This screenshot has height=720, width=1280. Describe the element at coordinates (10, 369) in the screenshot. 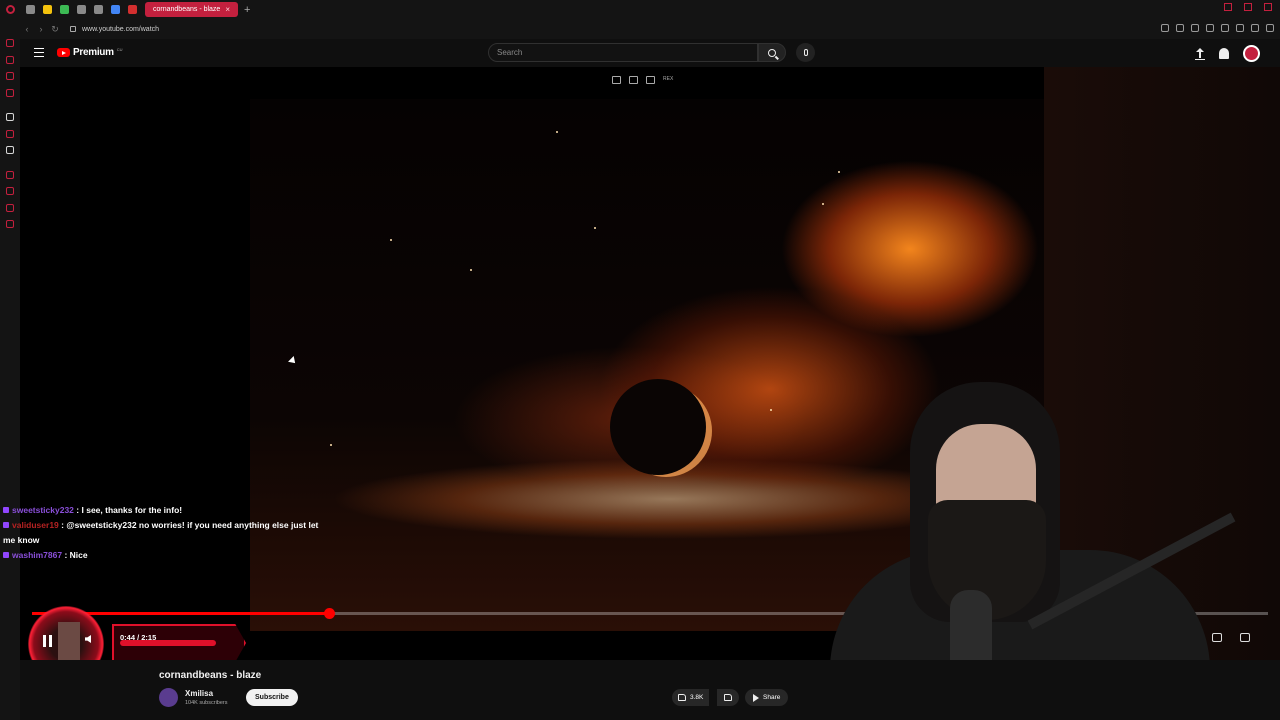

I see `browser-sidebar` at that location.